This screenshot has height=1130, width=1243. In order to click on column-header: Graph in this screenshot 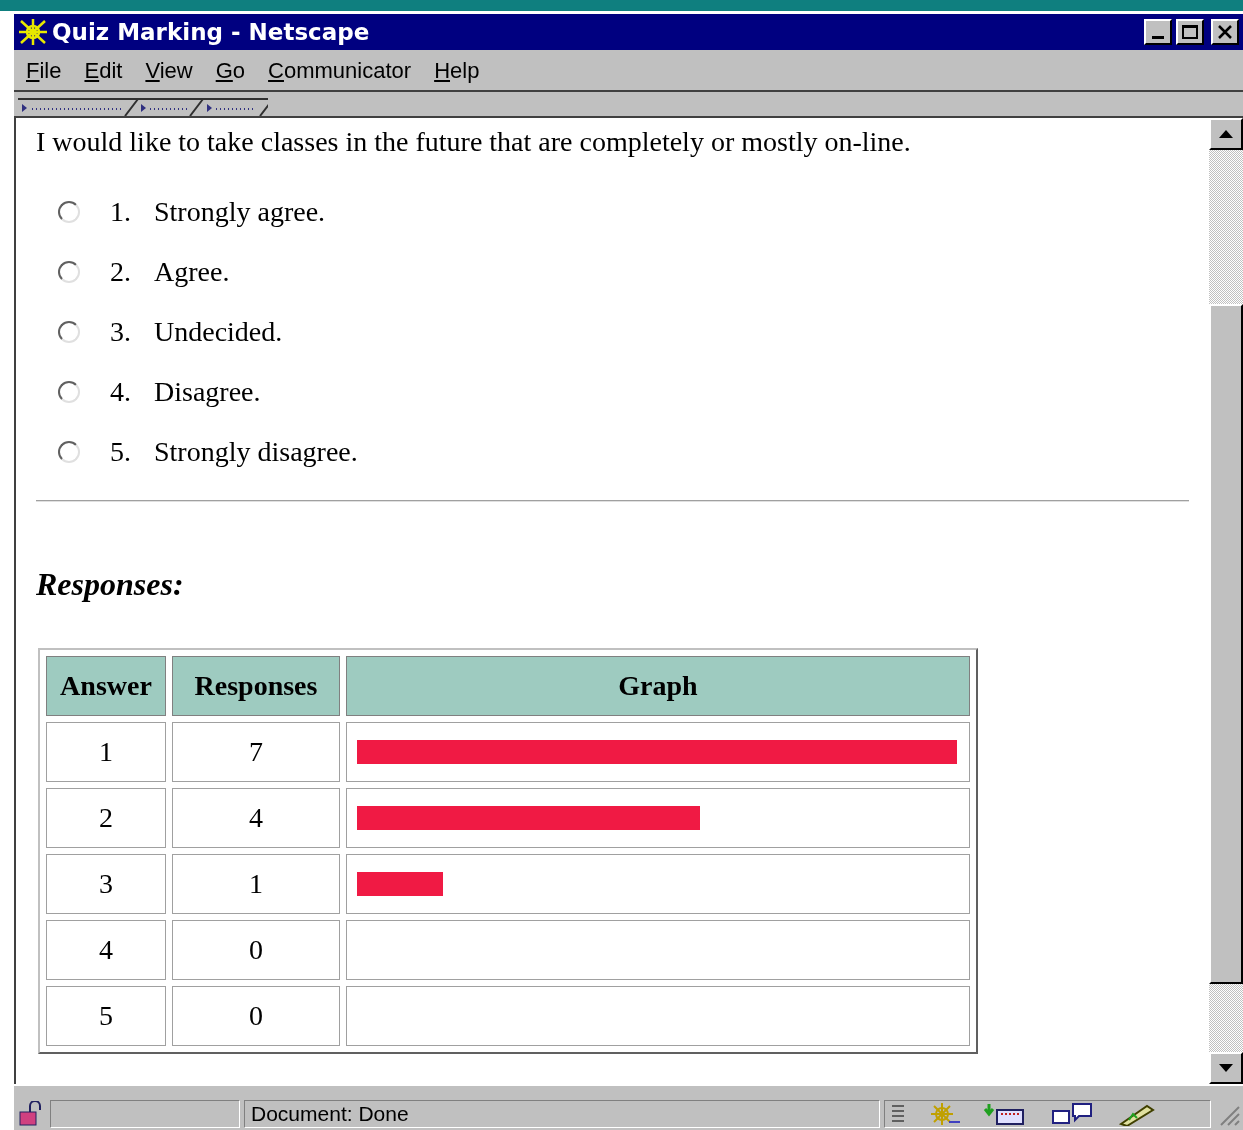, I will do `click(658, 686)`.